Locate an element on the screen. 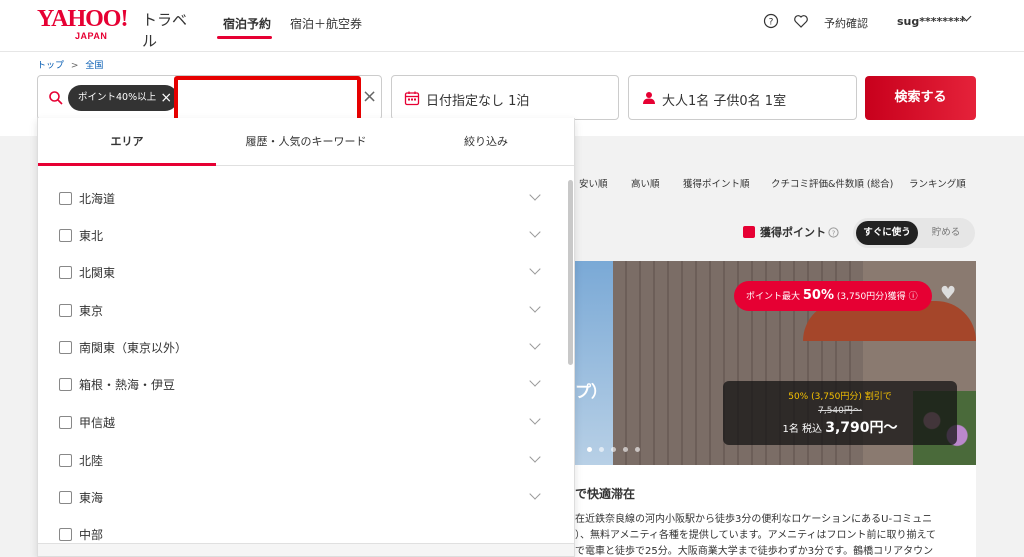  calendar-icon is located at coordinates (412, 98).